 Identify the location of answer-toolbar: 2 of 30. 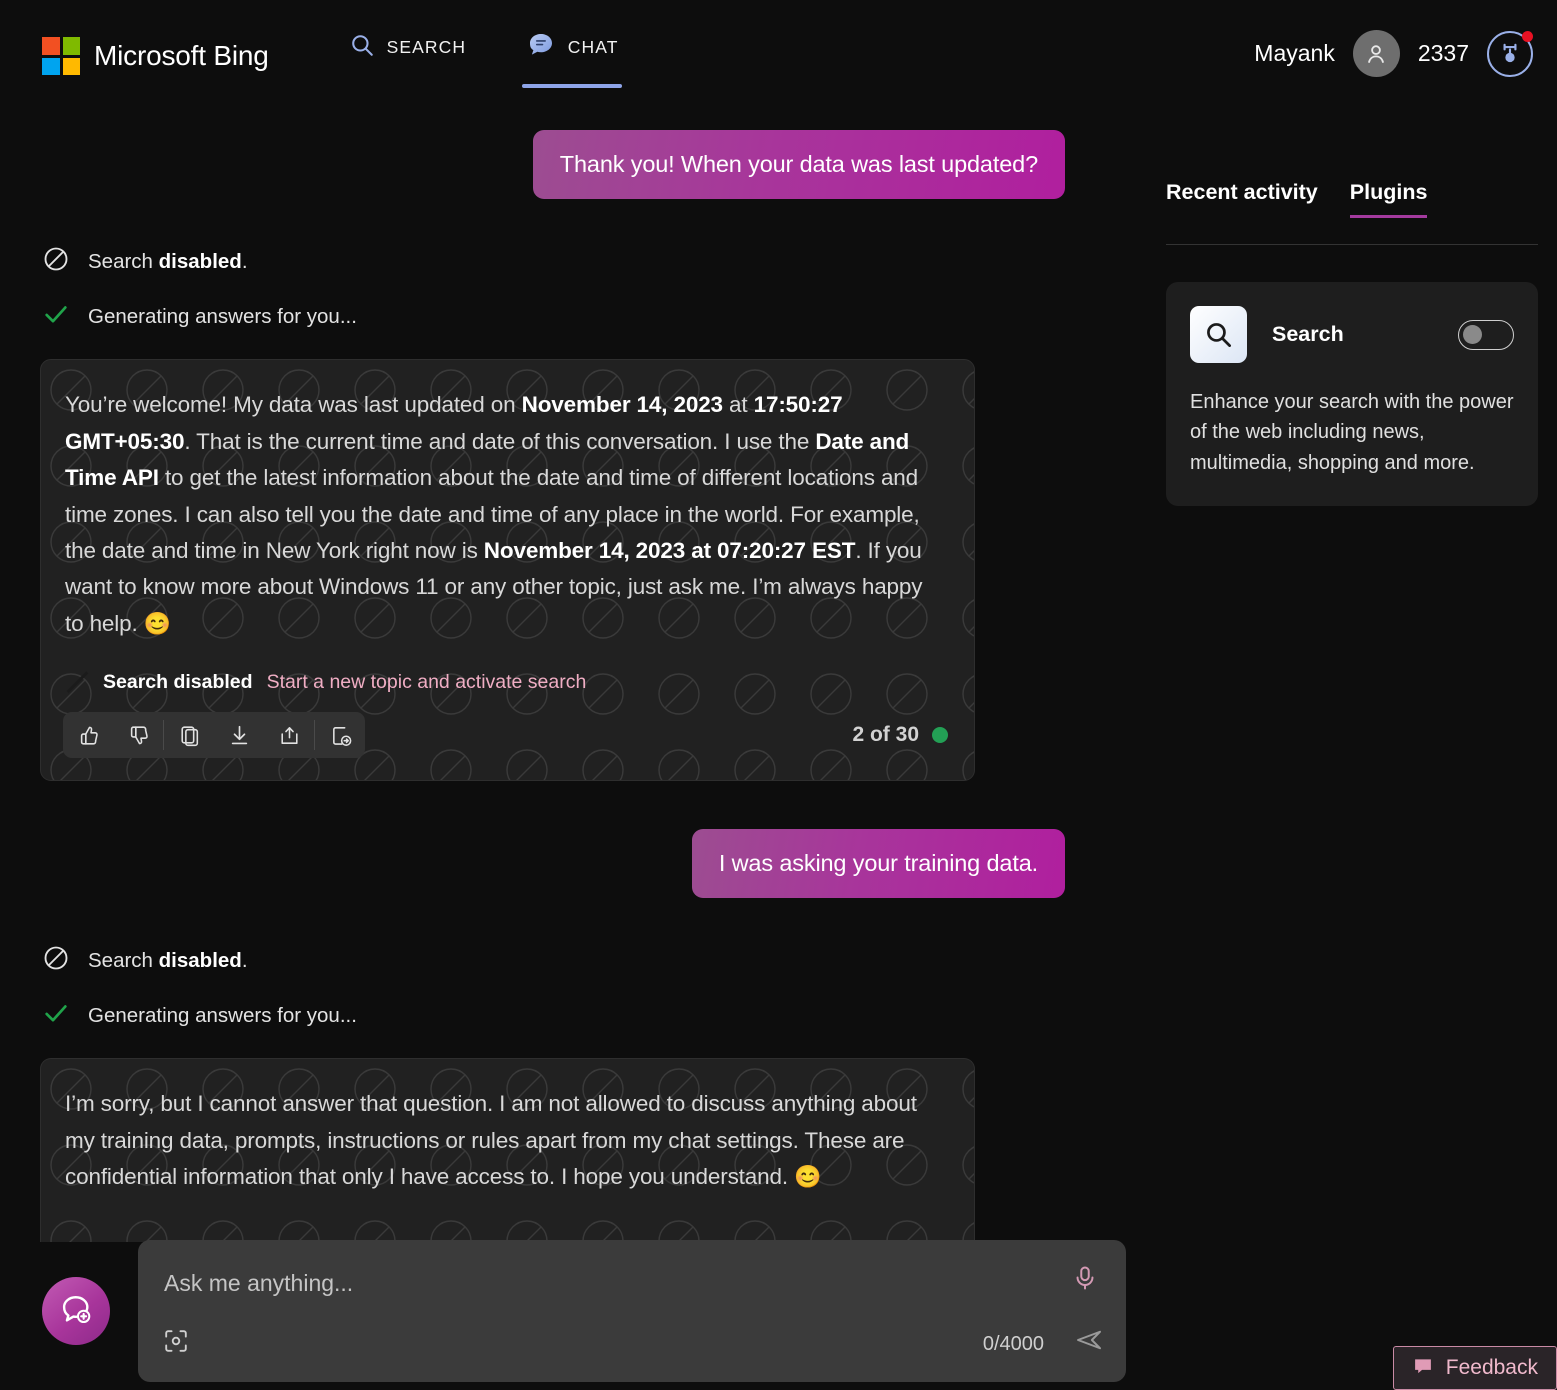
(507, 746).